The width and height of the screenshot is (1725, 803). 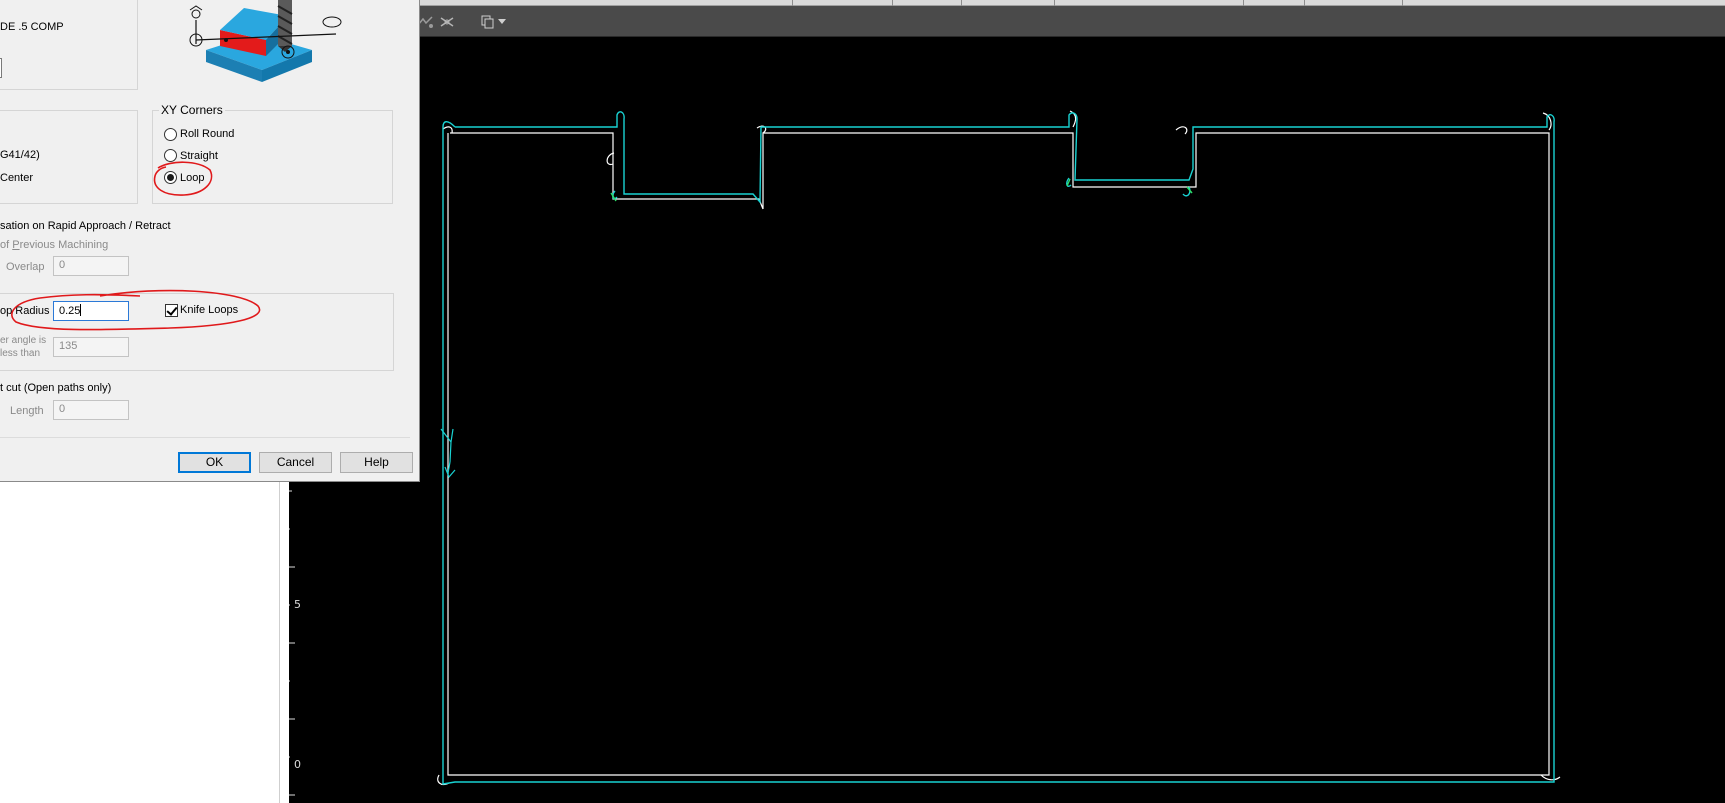 I want to click on knife-loops-label: Knife Loops, so click(x=209, y=310).